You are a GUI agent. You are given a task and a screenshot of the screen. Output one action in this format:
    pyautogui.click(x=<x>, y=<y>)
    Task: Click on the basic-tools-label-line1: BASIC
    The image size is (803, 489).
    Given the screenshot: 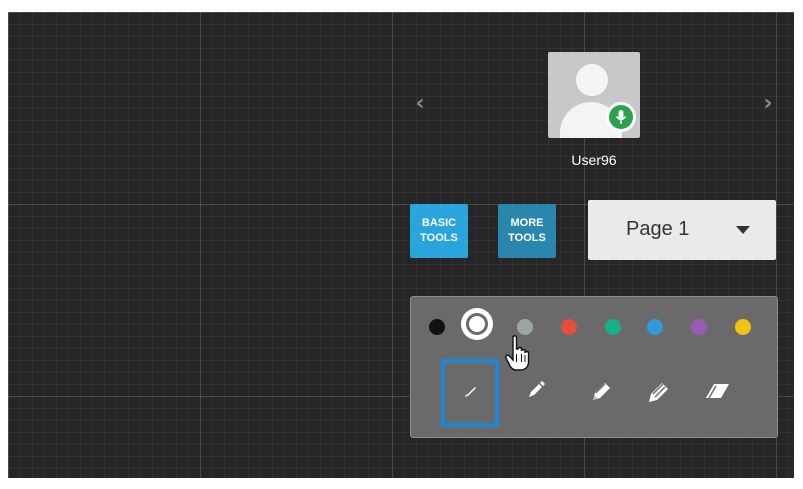 What is the action you would take?
    pyautogui.click(x=439, y=223)
    